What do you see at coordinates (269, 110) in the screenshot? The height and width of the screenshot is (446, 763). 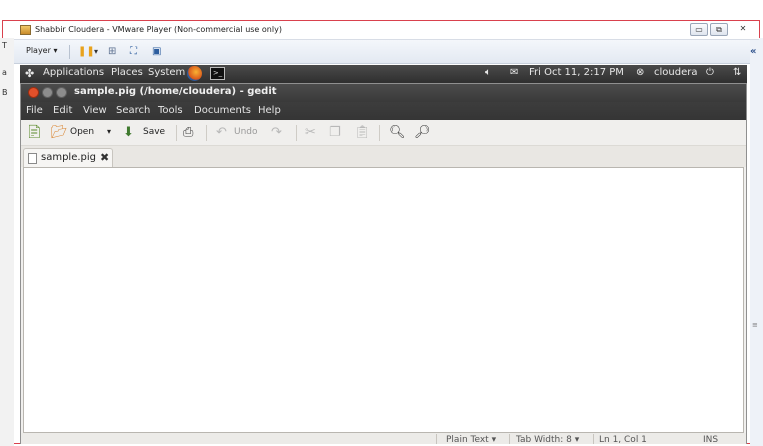 I see `menu-help: Help` at bounding box center [269, 110].